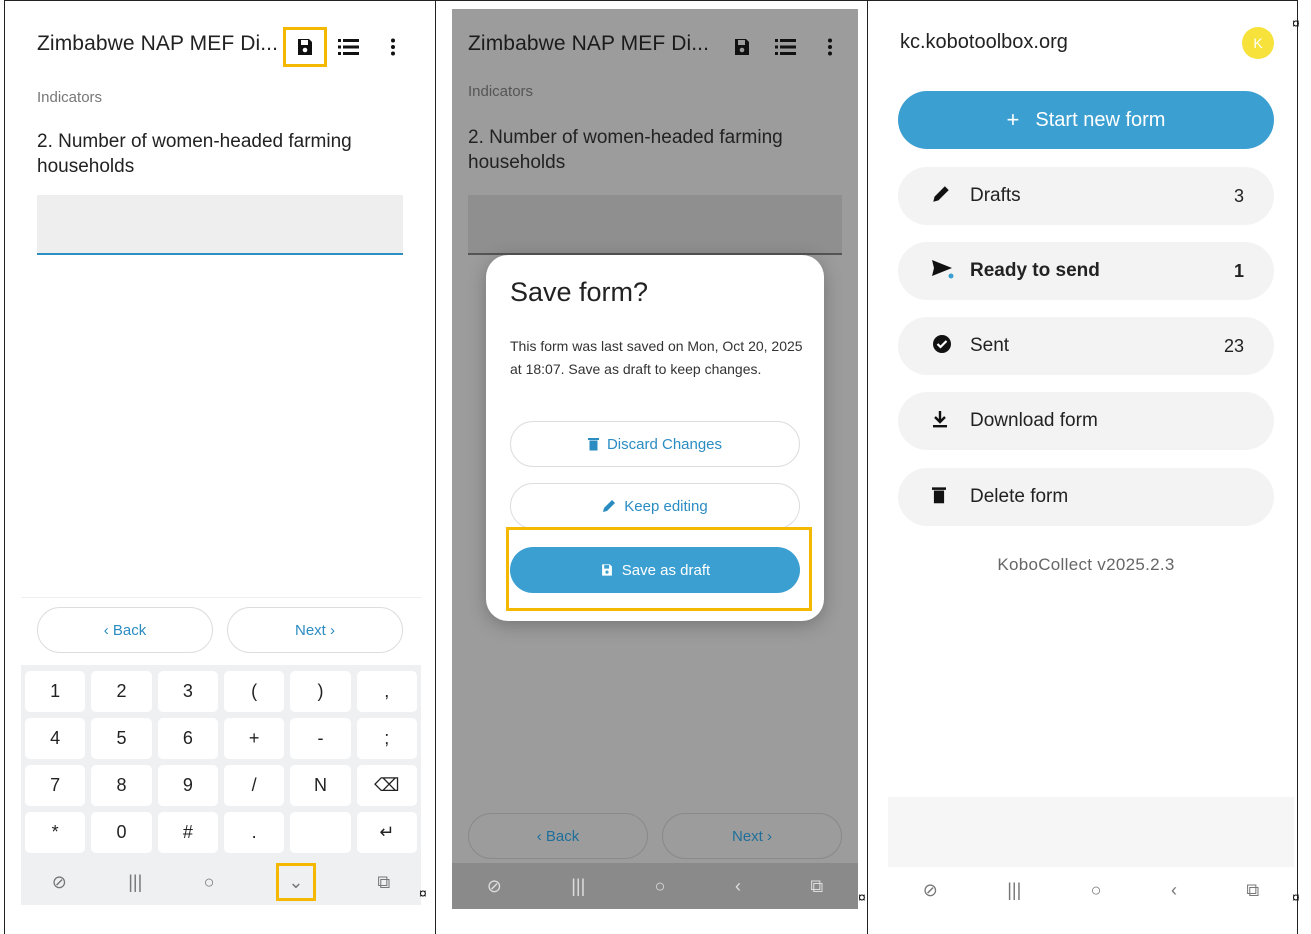 The height and width of the screenshot is (934, 1311). Describe the element at coordinates (1086, 120) in the screenshot. I see `start-new-form-button: + Start new form` at that location.